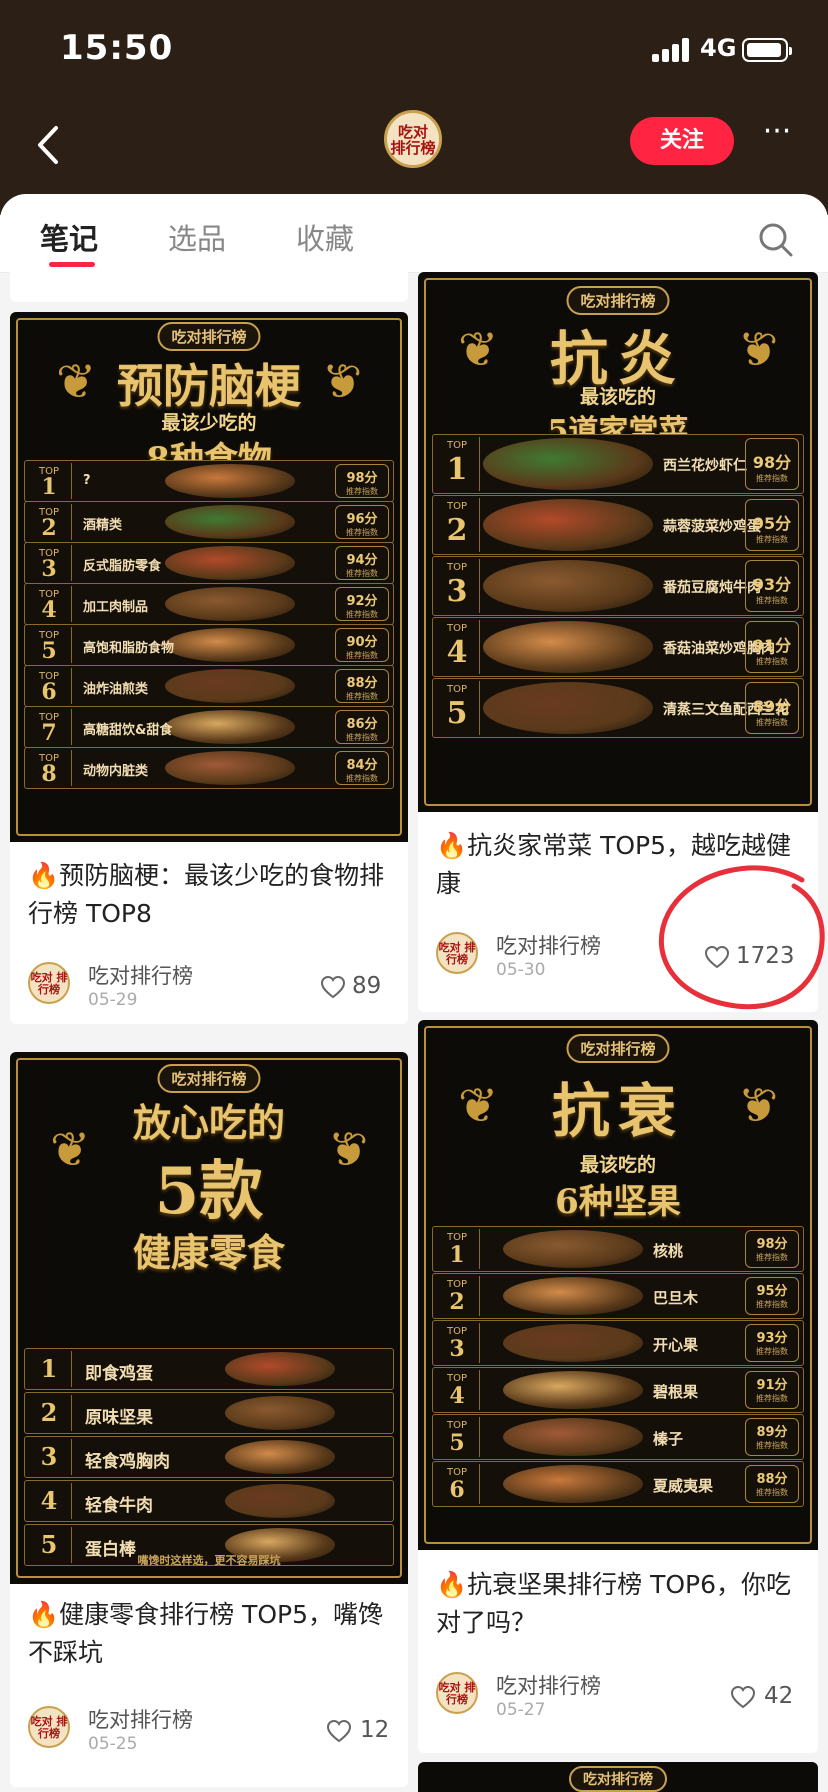 The width and height of the screenshot is (828, 1792). What do you see at coordinates (127, 1461) in the screenshot?
I see `ranking-item-name: 轻食鸡胸肉` at bounding box center [127, 1461].